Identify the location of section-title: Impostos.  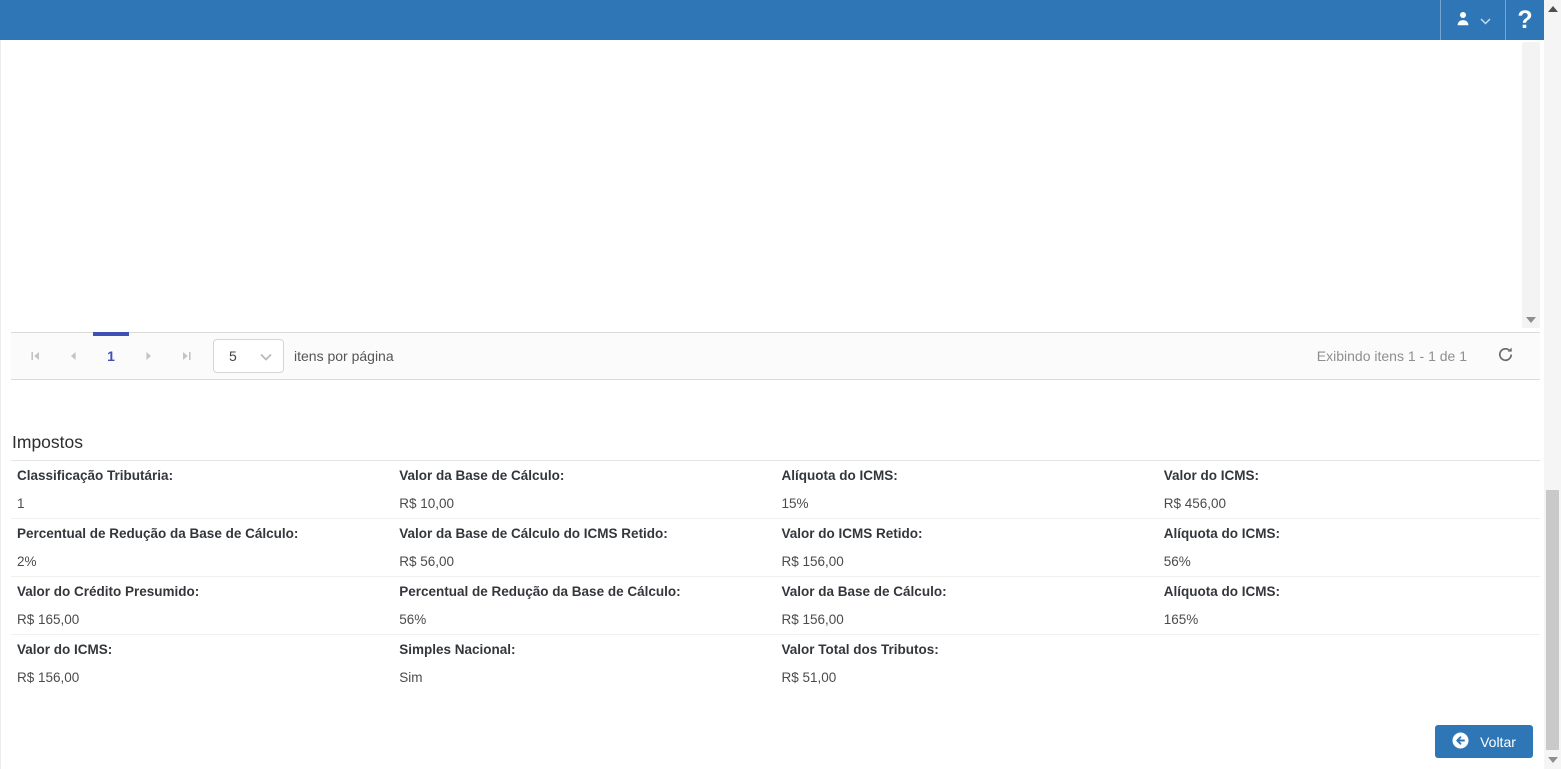
(775, 446).